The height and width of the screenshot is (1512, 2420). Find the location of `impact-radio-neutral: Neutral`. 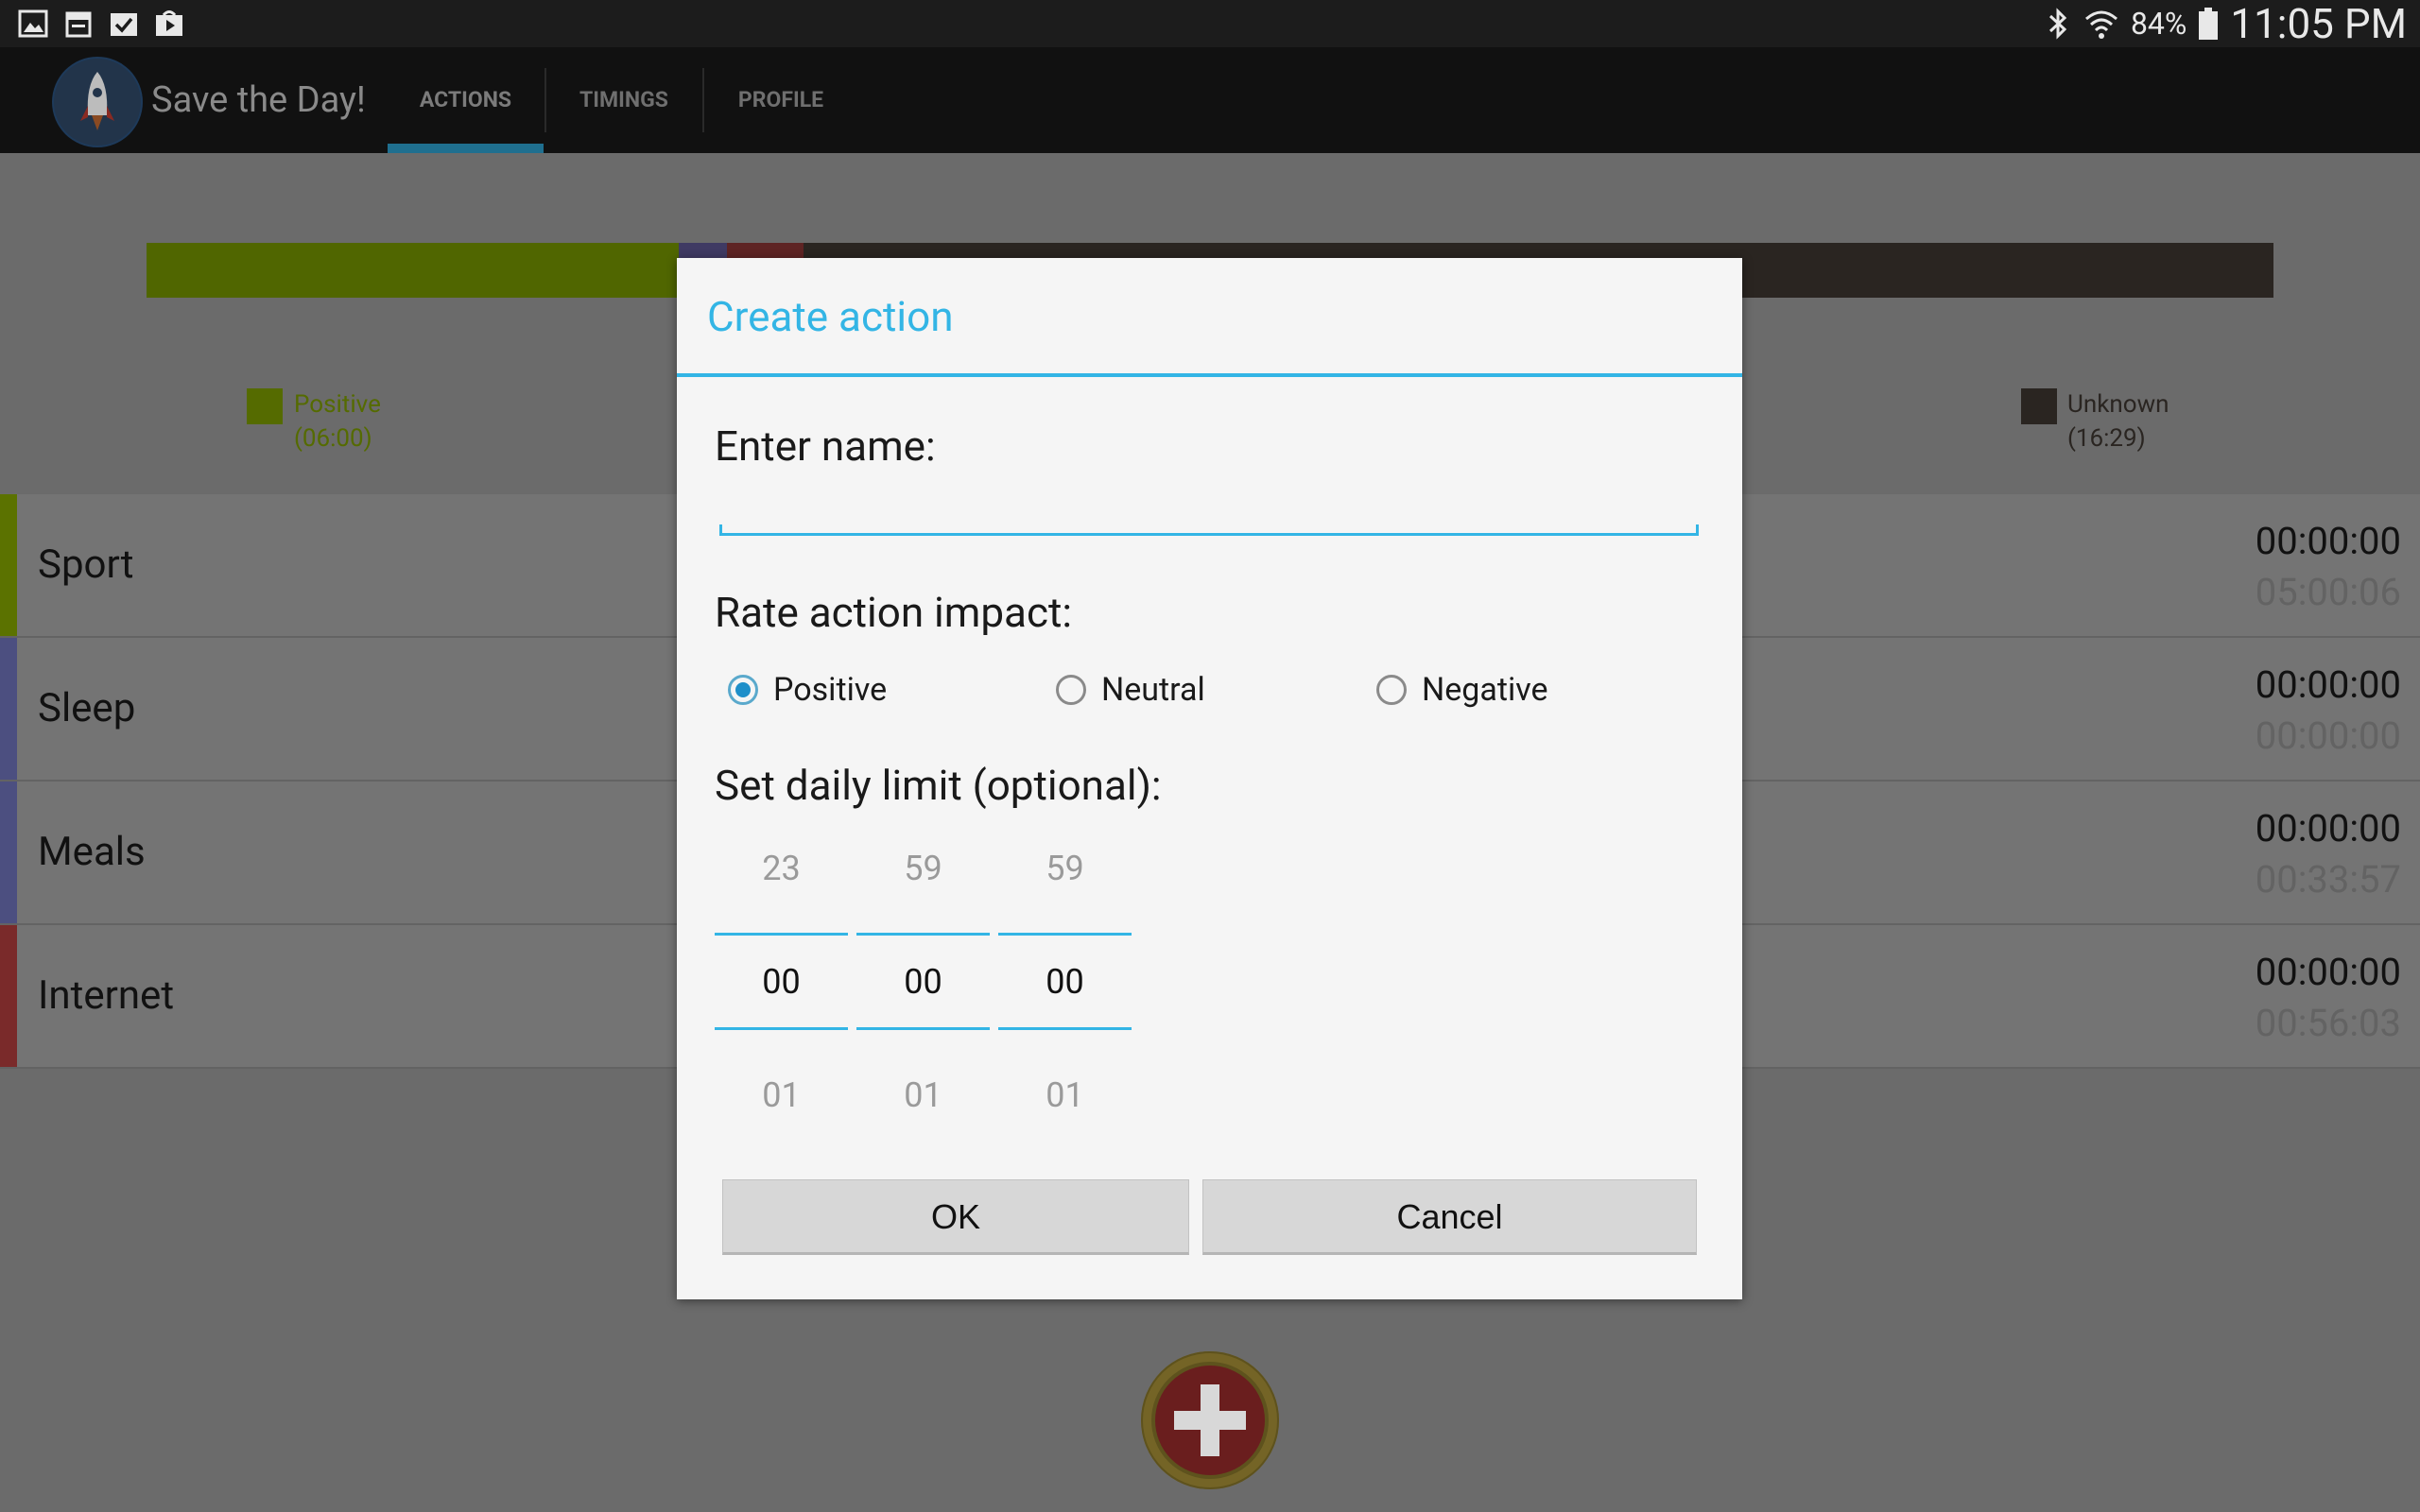

impact-radio-neutral: Neutral is located at coordinates (1130, 690).